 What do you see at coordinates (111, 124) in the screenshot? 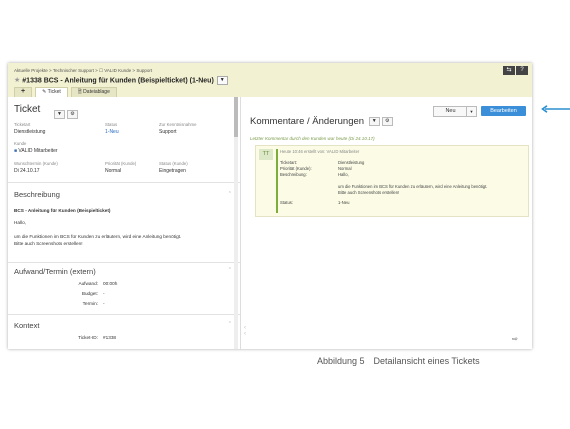
I see `field-label: Status` at bounding box center [111, 124].